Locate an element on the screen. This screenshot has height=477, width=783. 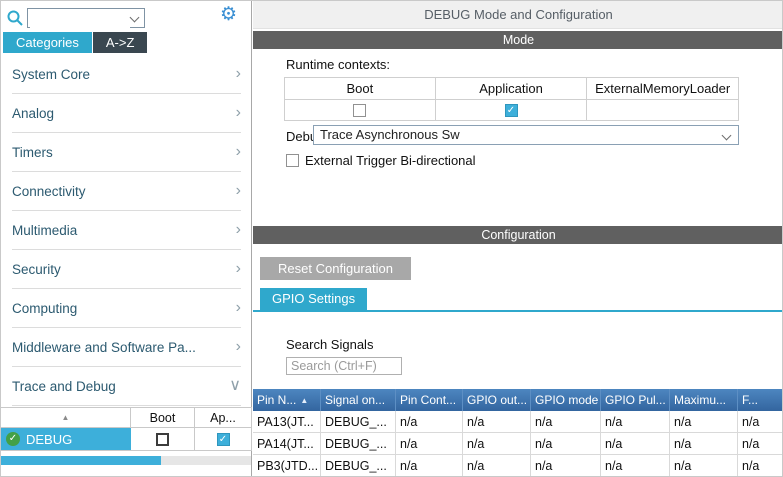
sidebar-item-middleware: Middleware and Software Pa... › is located at coordinates (126, 347).